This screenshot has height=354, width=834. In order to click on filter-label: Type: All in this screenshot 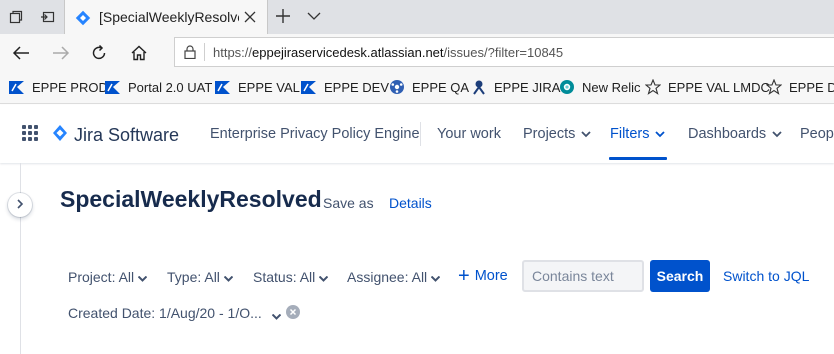, I will do `click(193, 277)`.